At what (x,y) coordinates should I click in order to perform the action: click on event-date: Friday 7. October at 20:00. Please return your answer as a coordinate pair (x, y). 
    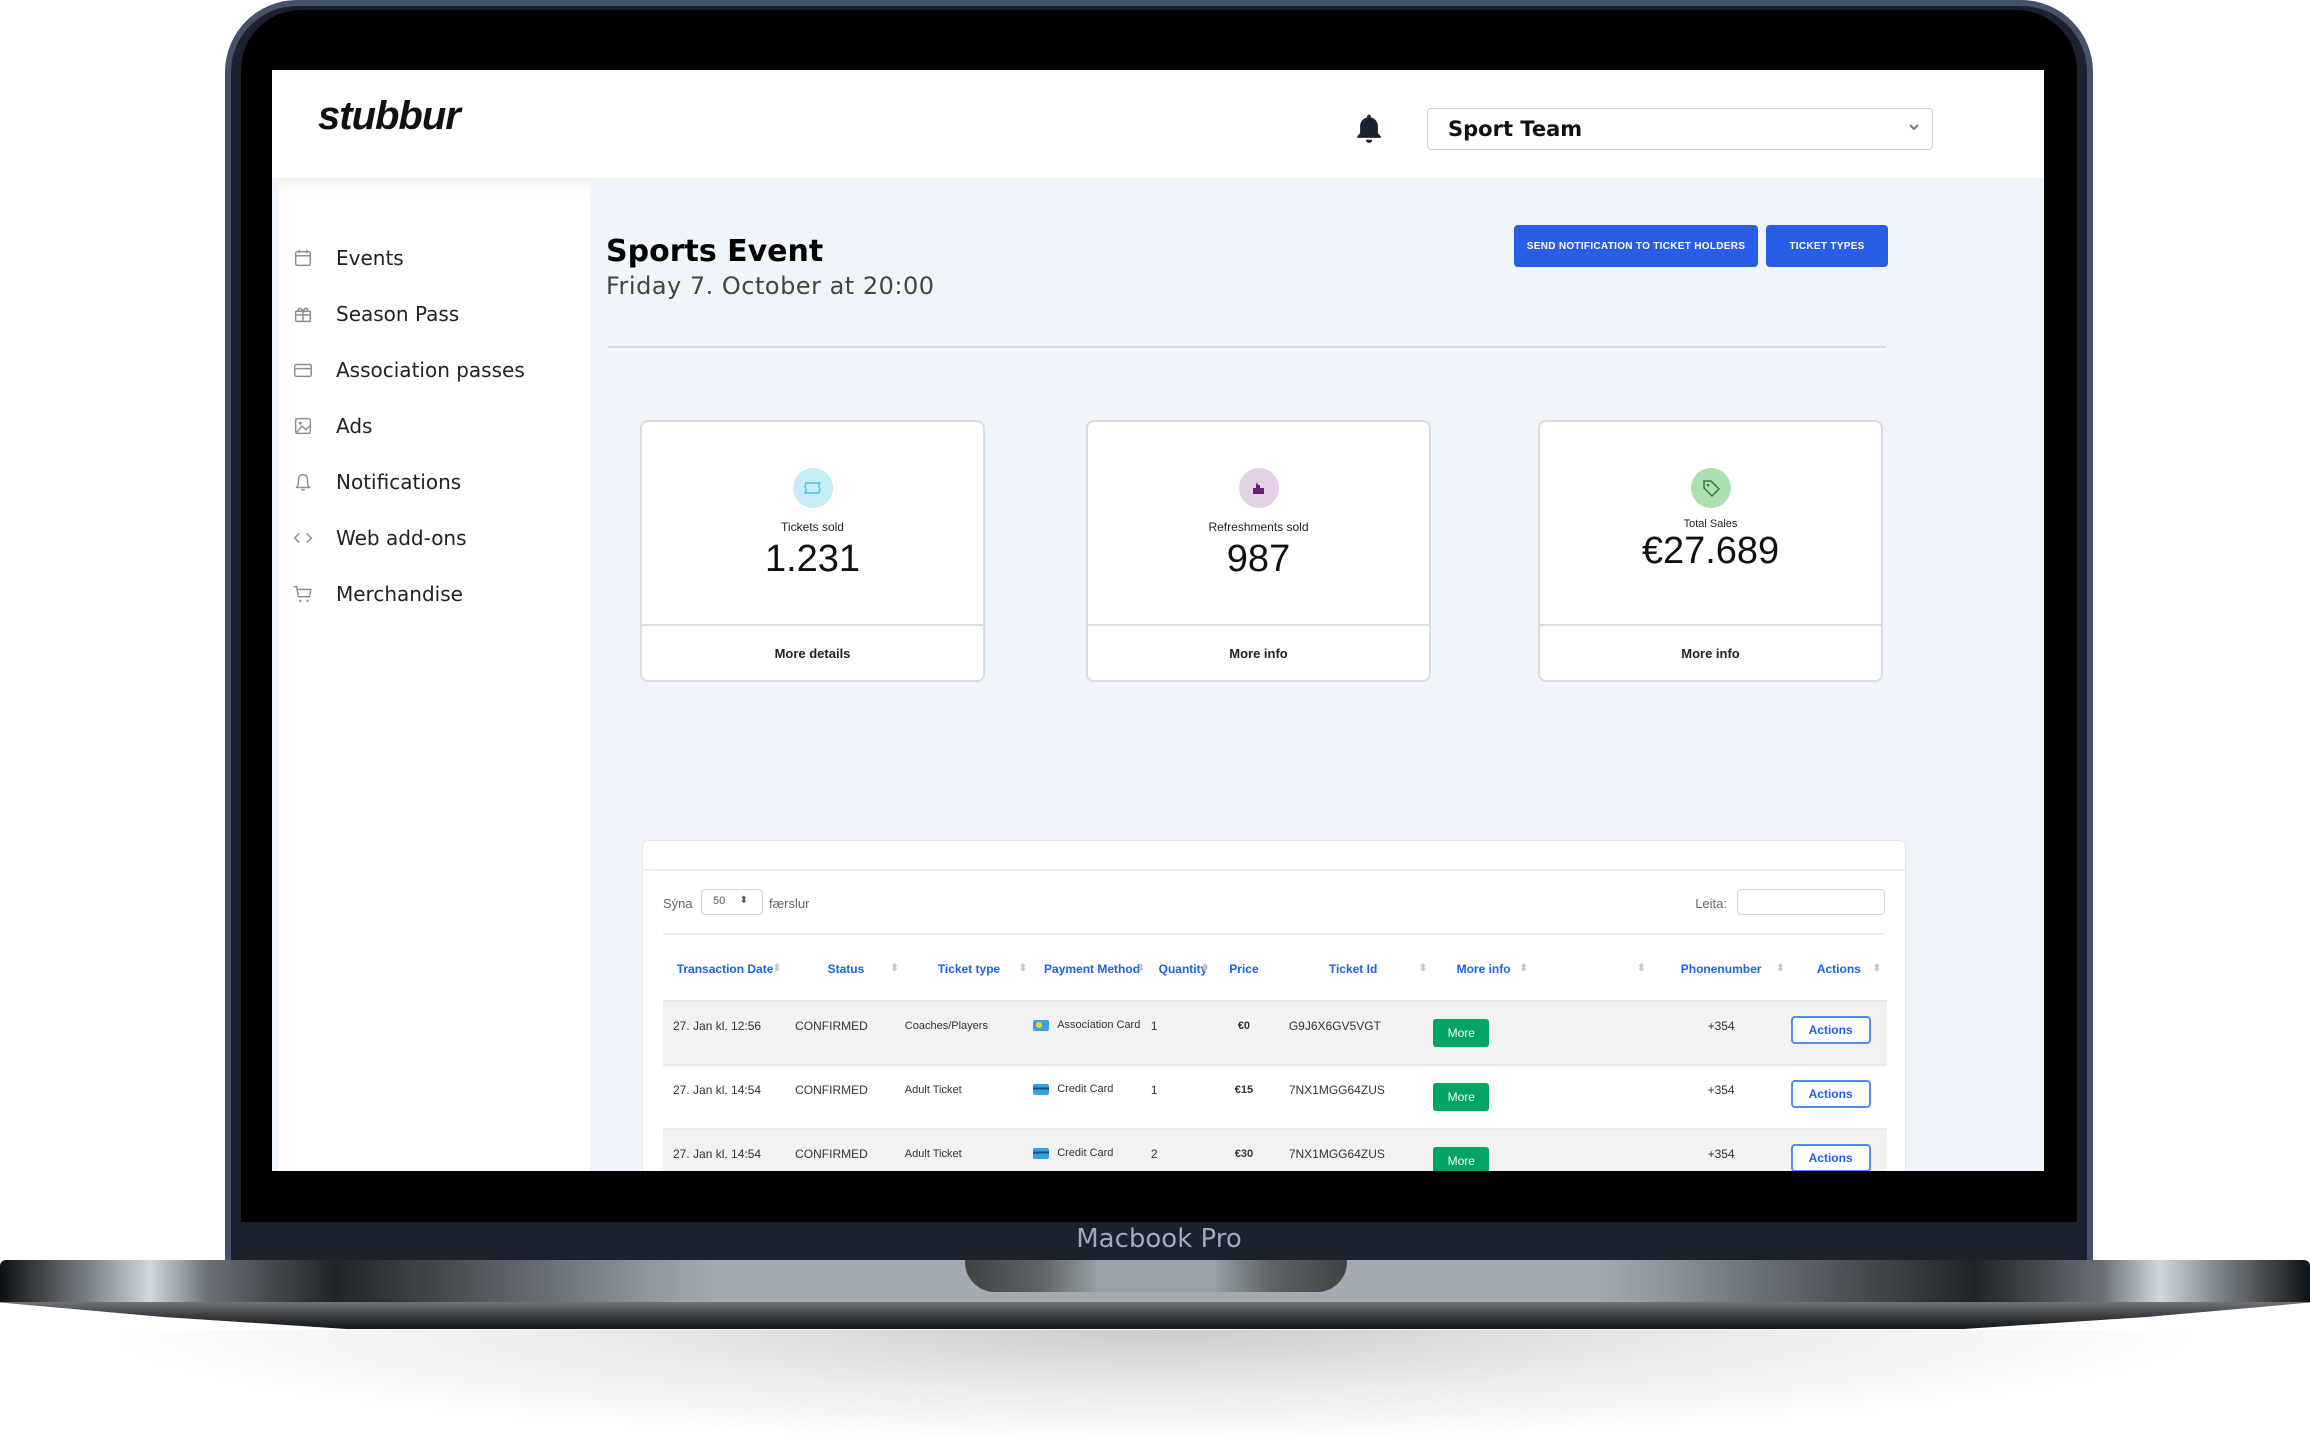
    Looking at the image, I should click on (770, 286).